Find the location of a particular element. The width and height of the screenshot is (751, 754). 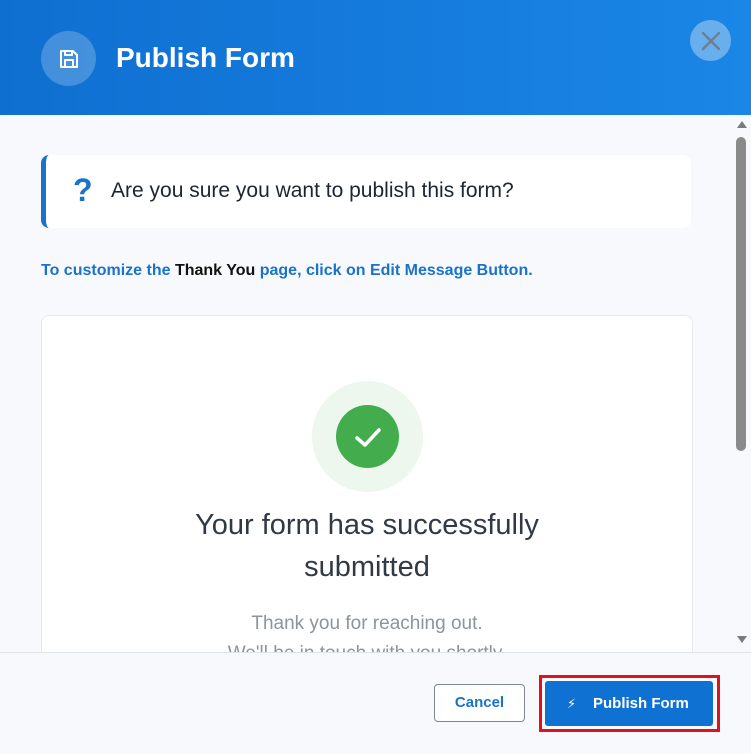

success-badge is located at coordinates (367, 436).